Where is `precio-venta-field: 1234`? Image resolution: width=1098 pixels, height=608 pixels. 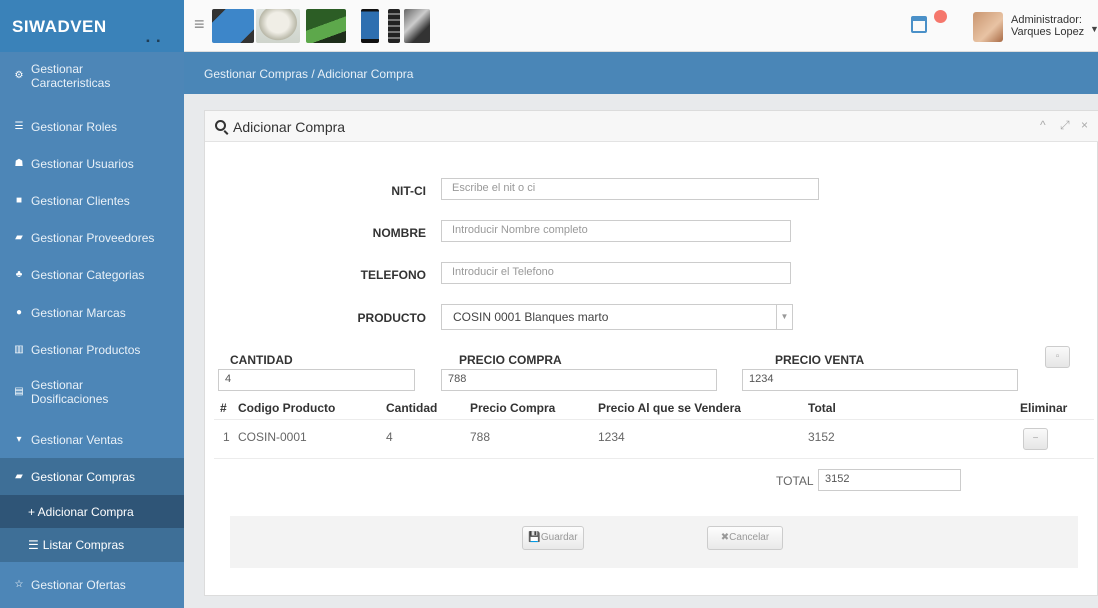 precio-venta-field: 1234 is located at coordinates (880, 380).